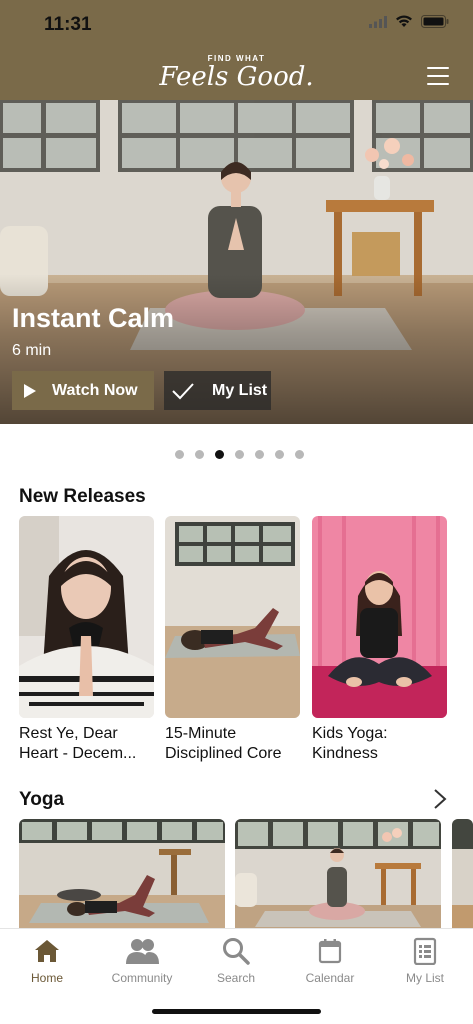 This screenshot has width=473, height=1024. Describe the element at coordinates (236, 25) in the screenshot. I see `status-bar: 11:31` at that location.